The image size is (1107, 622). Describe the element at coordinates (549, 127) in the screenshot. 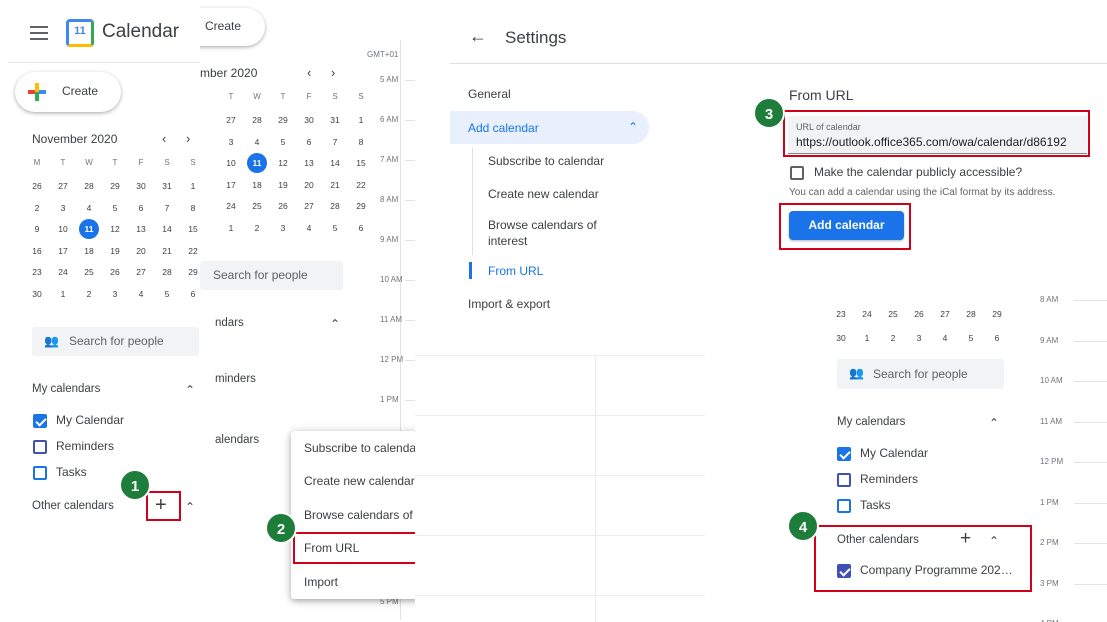

I see `settings-nav-add-calendar: Add calendar ⌃` at that location.